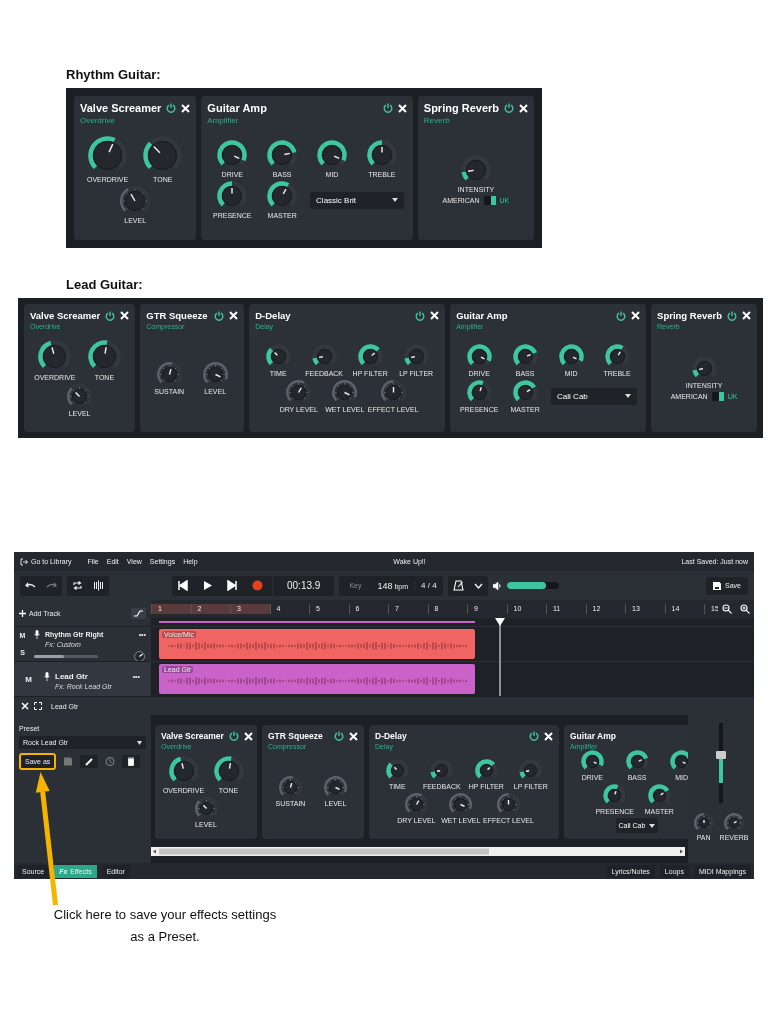  What do you see at coordinates (303, 585) in the screenshot?
I see `time-display: 00:13.9` at bounding box center [303, 585].